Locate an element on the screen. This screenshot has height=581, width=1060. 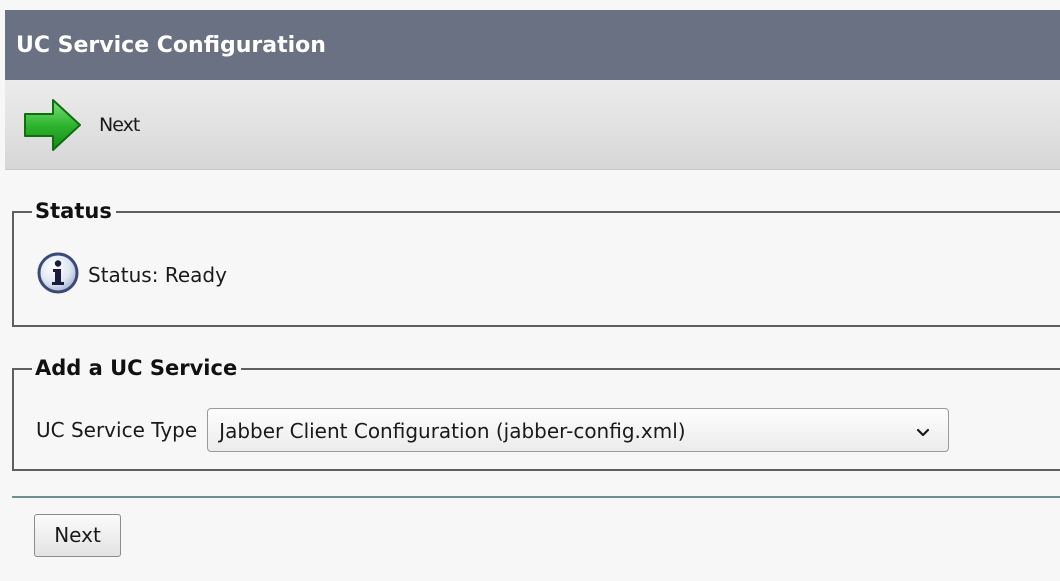
toolbar-next-button: Next is located at coordinates (80, 125).